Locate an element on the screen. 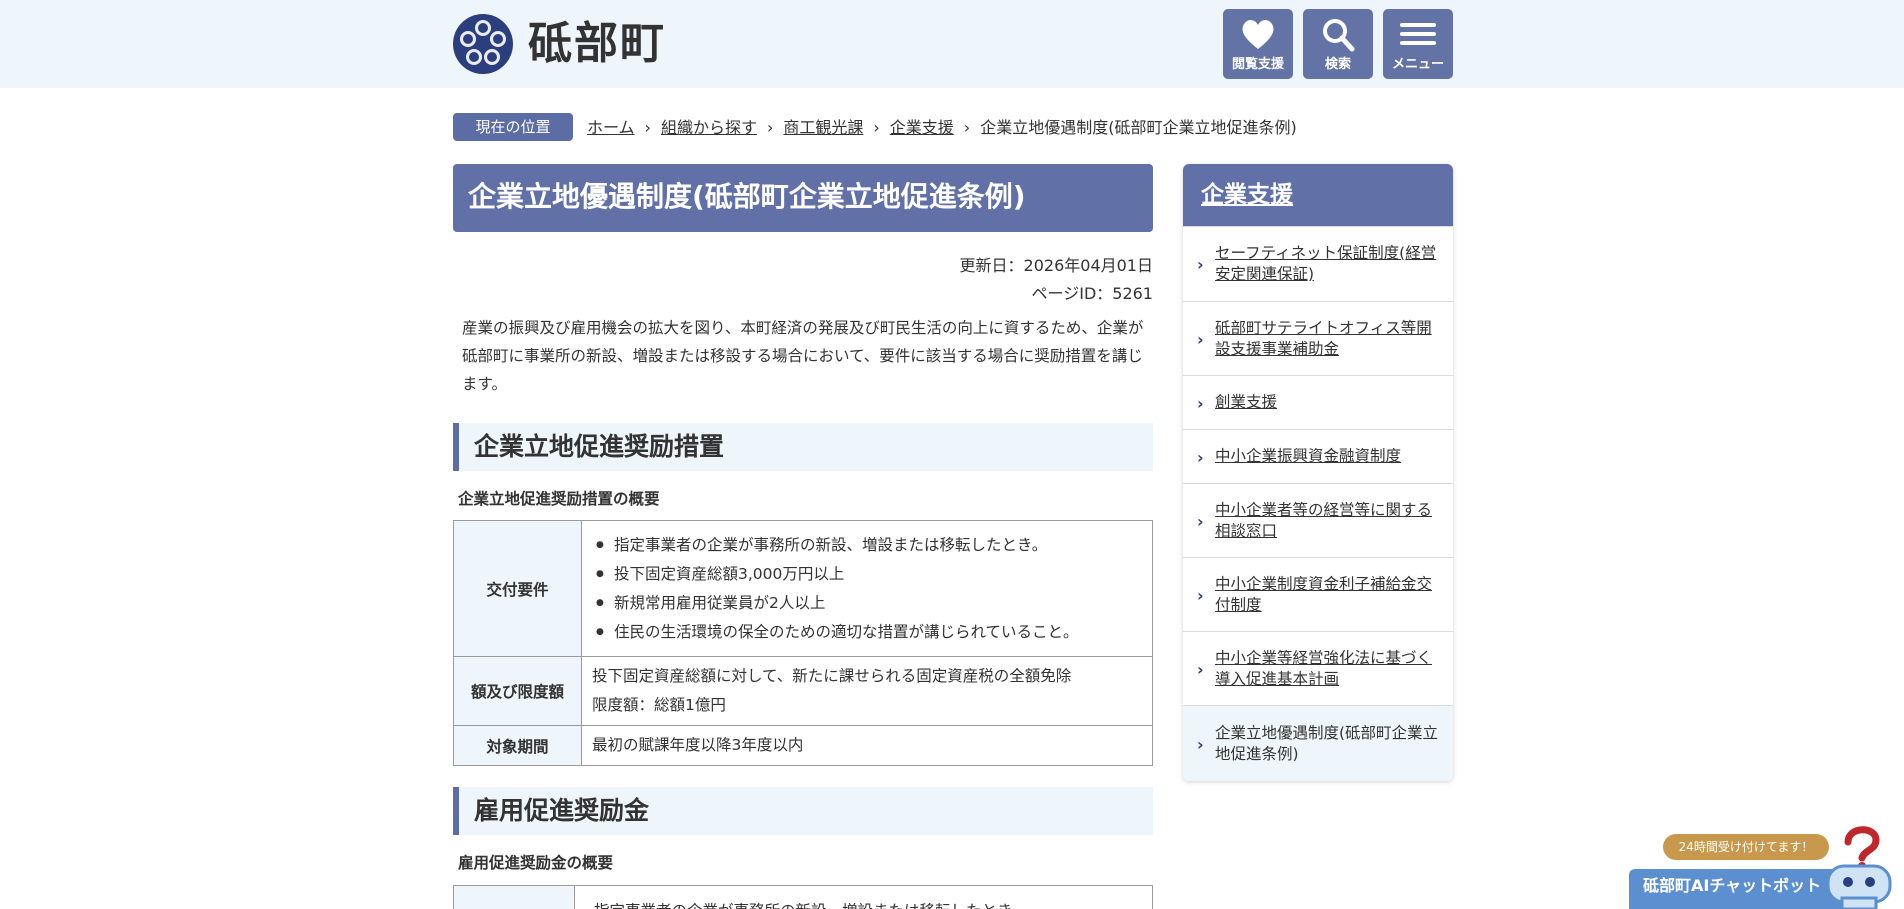 The image size is (1904, 909). breadcrumb-current: 企業立地優遇制度(砥部町企業立地促進条例) is located at coordinates (1138, 127).